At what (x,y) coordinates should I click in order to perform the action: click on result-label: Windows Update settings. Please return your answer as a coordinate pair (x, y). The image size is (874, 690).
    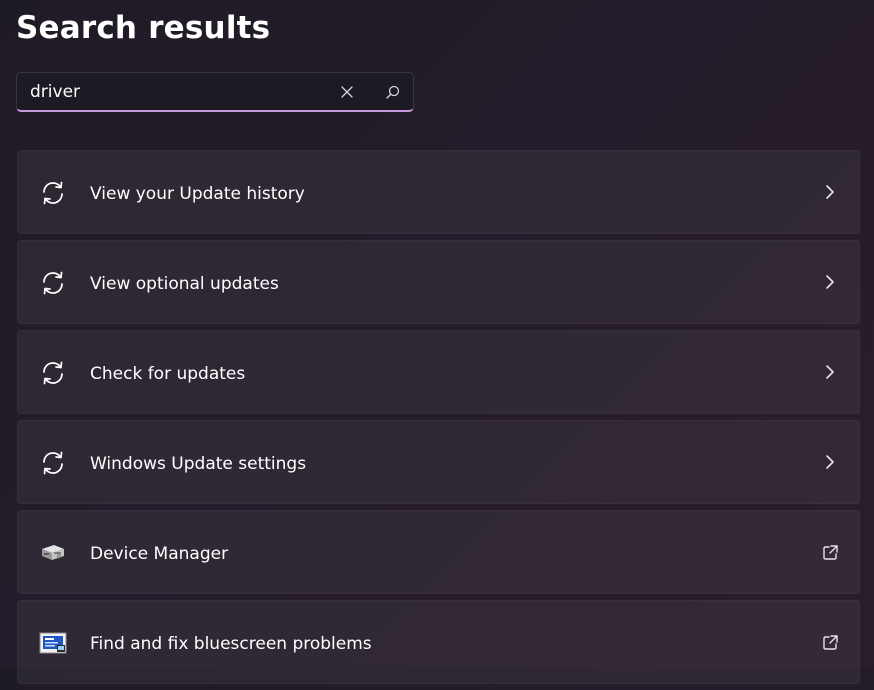
    Looking at the image, I should click on (198, 464).